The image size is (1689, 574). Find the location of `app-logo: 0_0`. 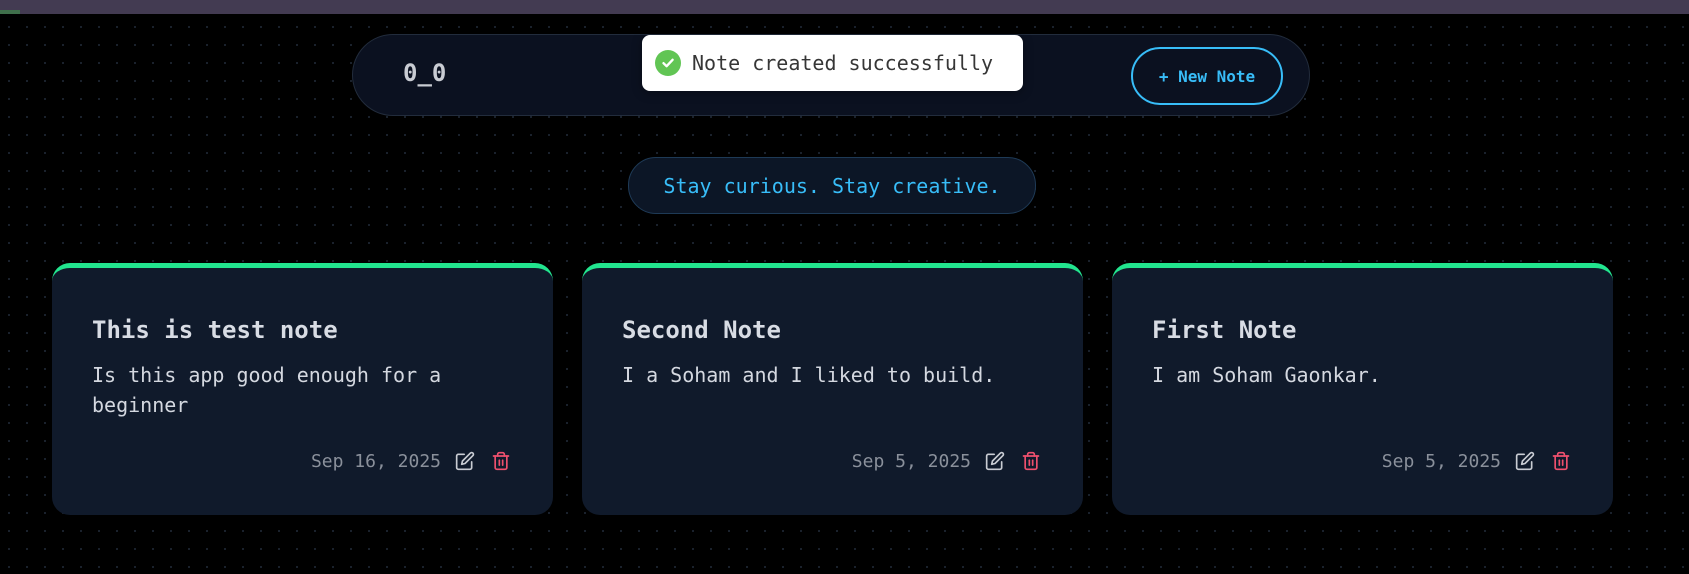

app-logo: 0_0 is located at coordinates (424, 73).